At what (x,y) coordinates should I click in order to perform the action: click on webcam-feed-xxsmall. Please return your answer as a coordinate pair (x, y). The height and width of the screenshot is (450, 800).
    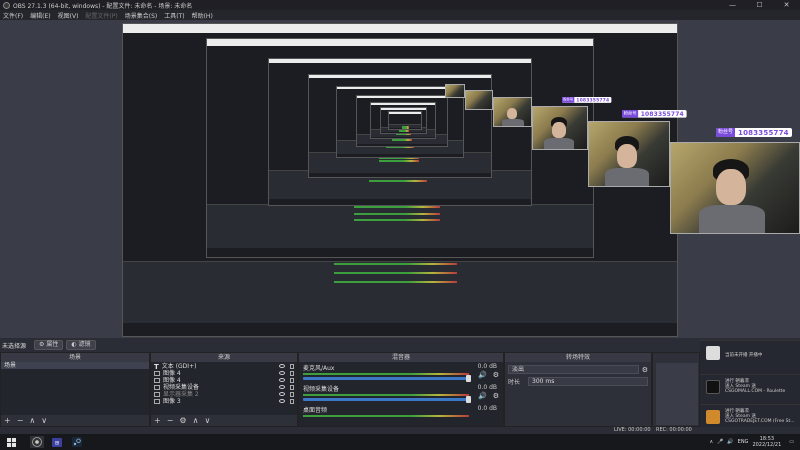
    Looking at the image, I should click on (479, 100).